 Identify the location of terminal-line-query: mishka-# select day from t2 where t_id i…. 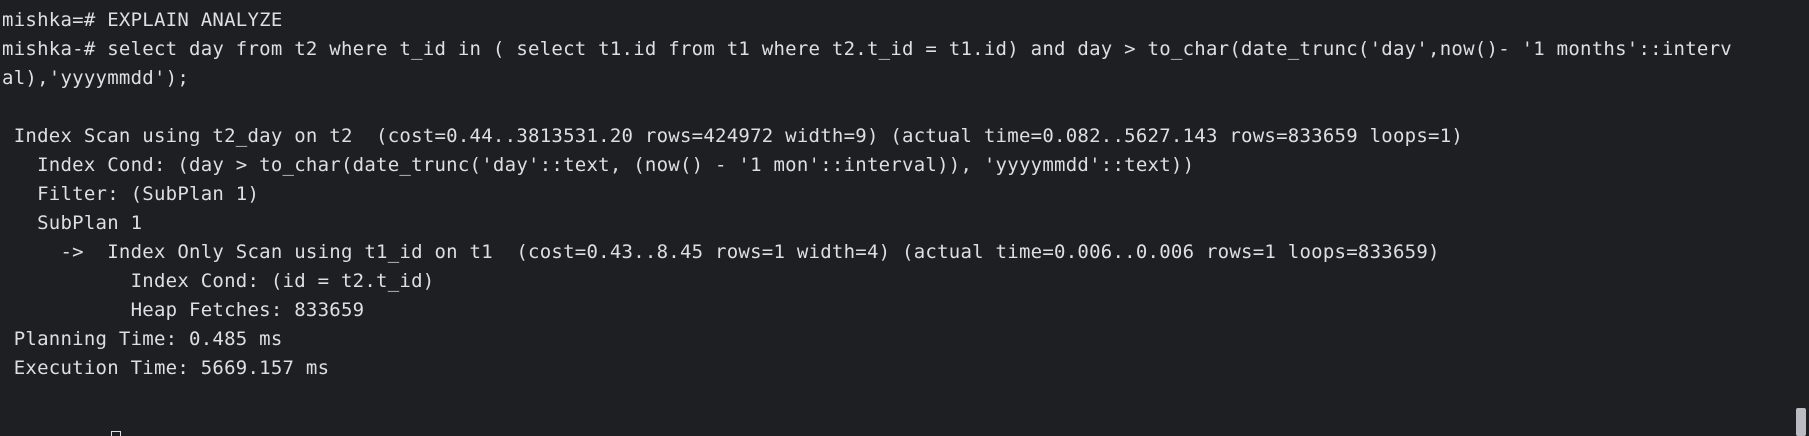
(867, 49).